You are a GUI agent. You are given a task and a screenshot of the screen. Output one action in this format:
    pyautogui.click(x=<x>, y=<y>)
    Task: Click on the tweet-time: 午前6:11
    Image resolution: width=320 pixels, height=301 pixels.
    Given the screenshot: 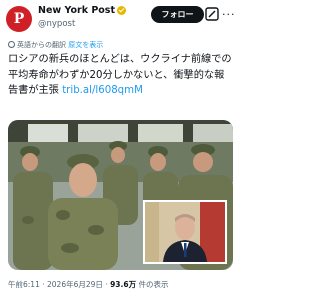 What is the action you would take?
    pyautogui.click(x=24, y=284)
    